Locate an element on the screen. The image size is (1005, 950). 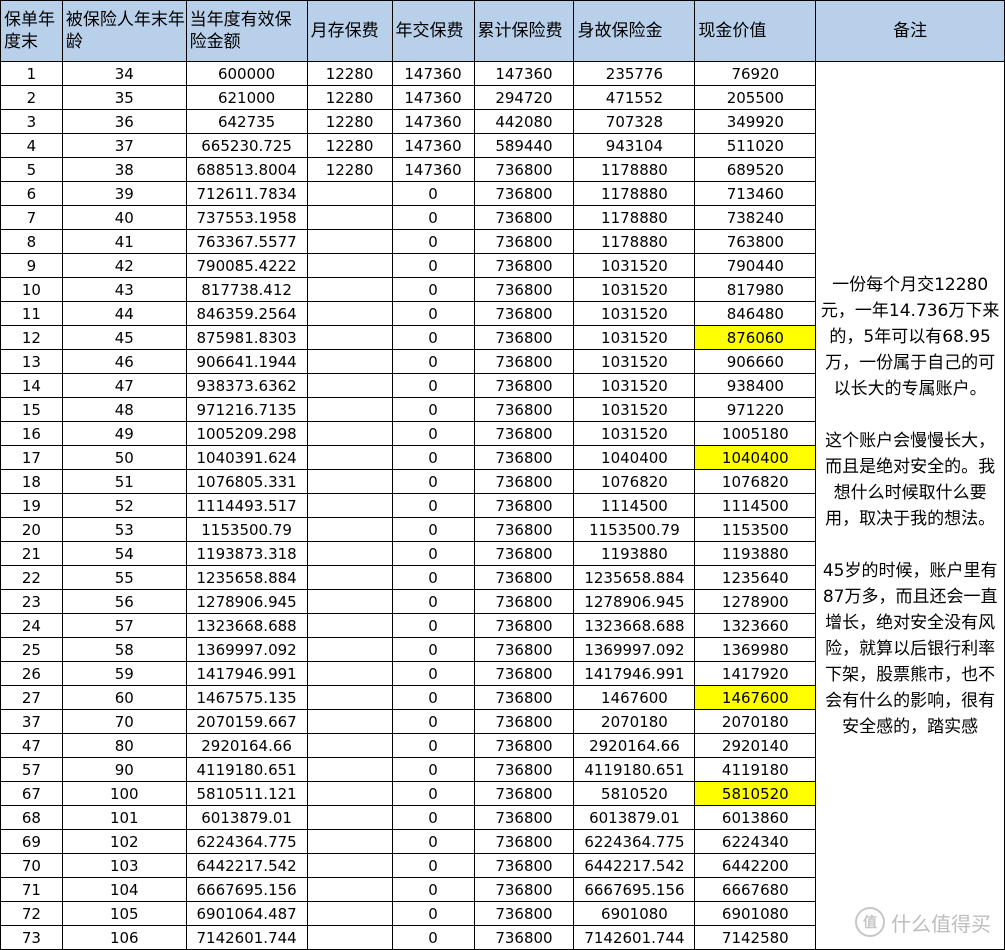
watermark-text: 什么值得买 is located at coordinates (941, 923).